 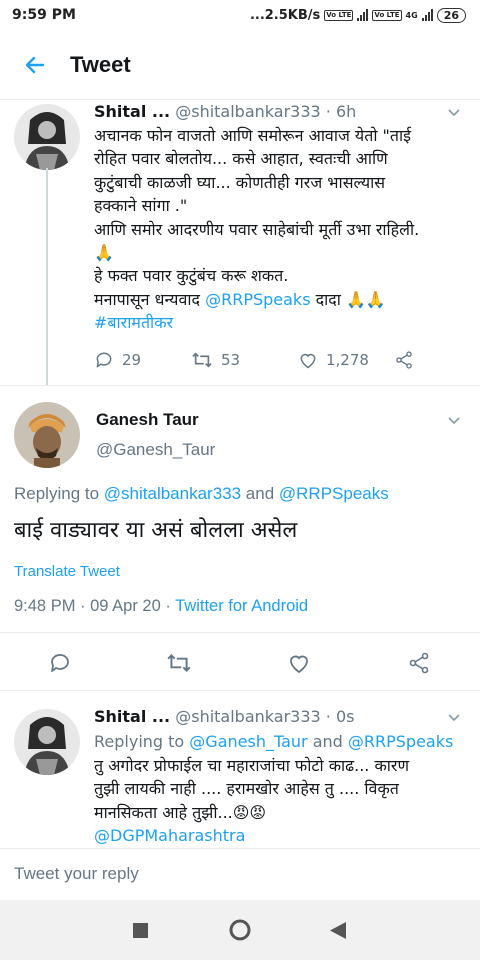 I want to click on like-button: 1,278, so click(x=346, y=360).